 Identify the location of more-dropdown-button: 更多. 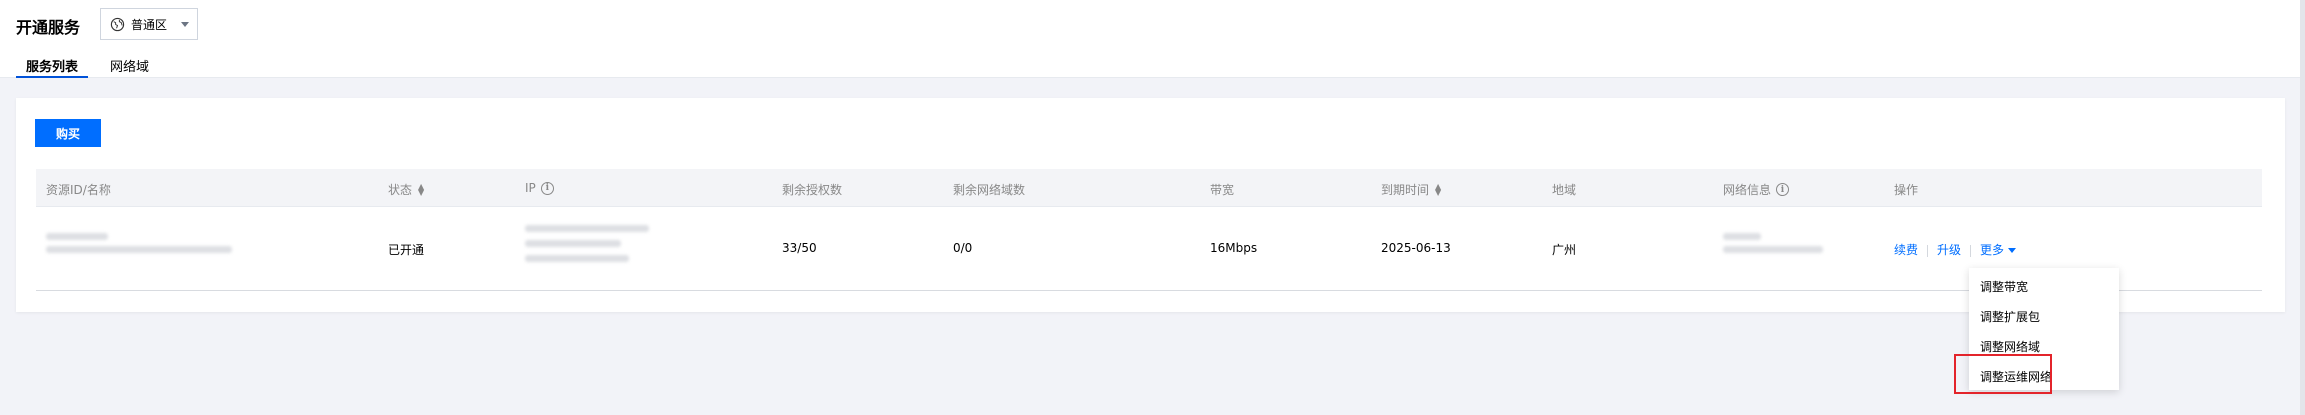
(1998, 250).